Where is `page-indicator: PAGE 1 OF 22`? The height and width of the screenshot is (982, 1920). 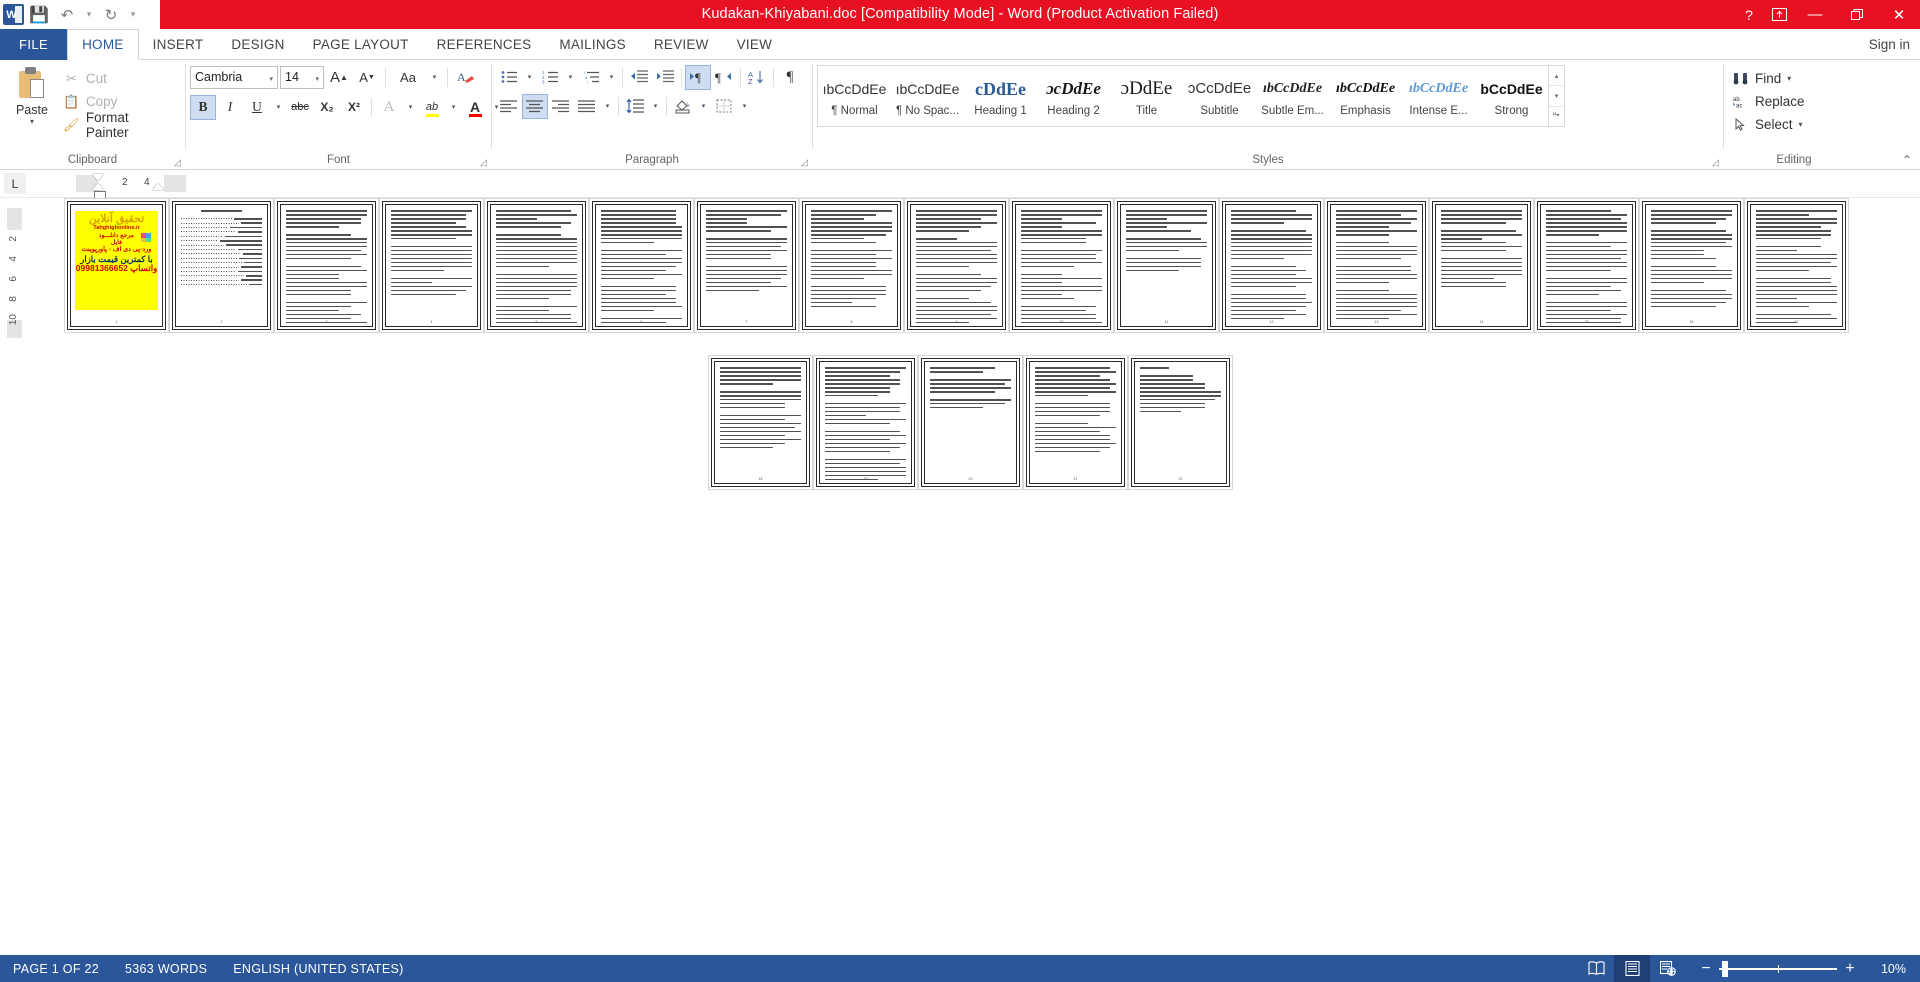 page-indicator: PAGE 1 OF 22 is located at coordinates (56, 968).